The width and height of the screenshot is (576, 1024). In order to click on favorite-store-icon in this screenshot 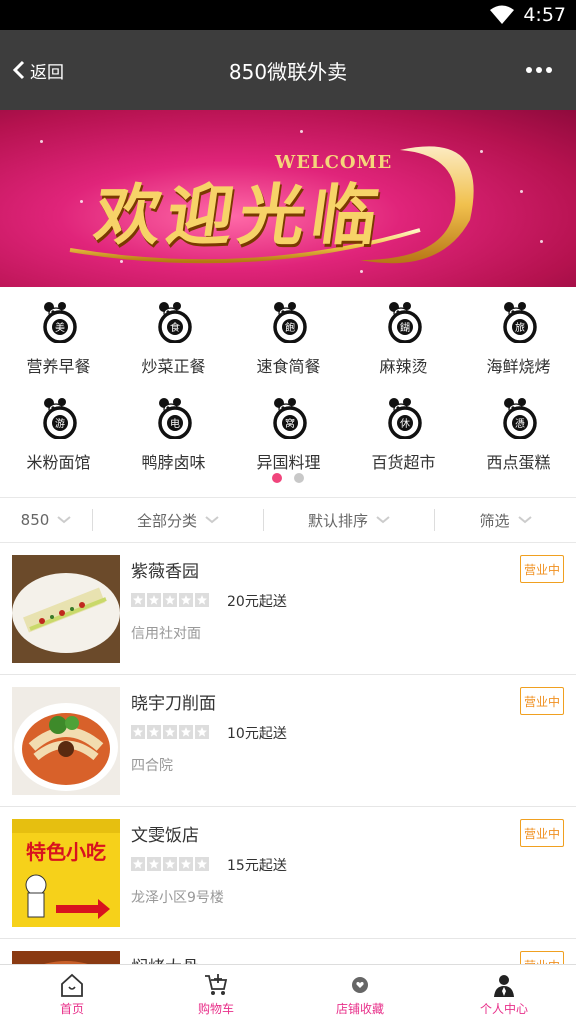, I will do `click(360, 985)`.